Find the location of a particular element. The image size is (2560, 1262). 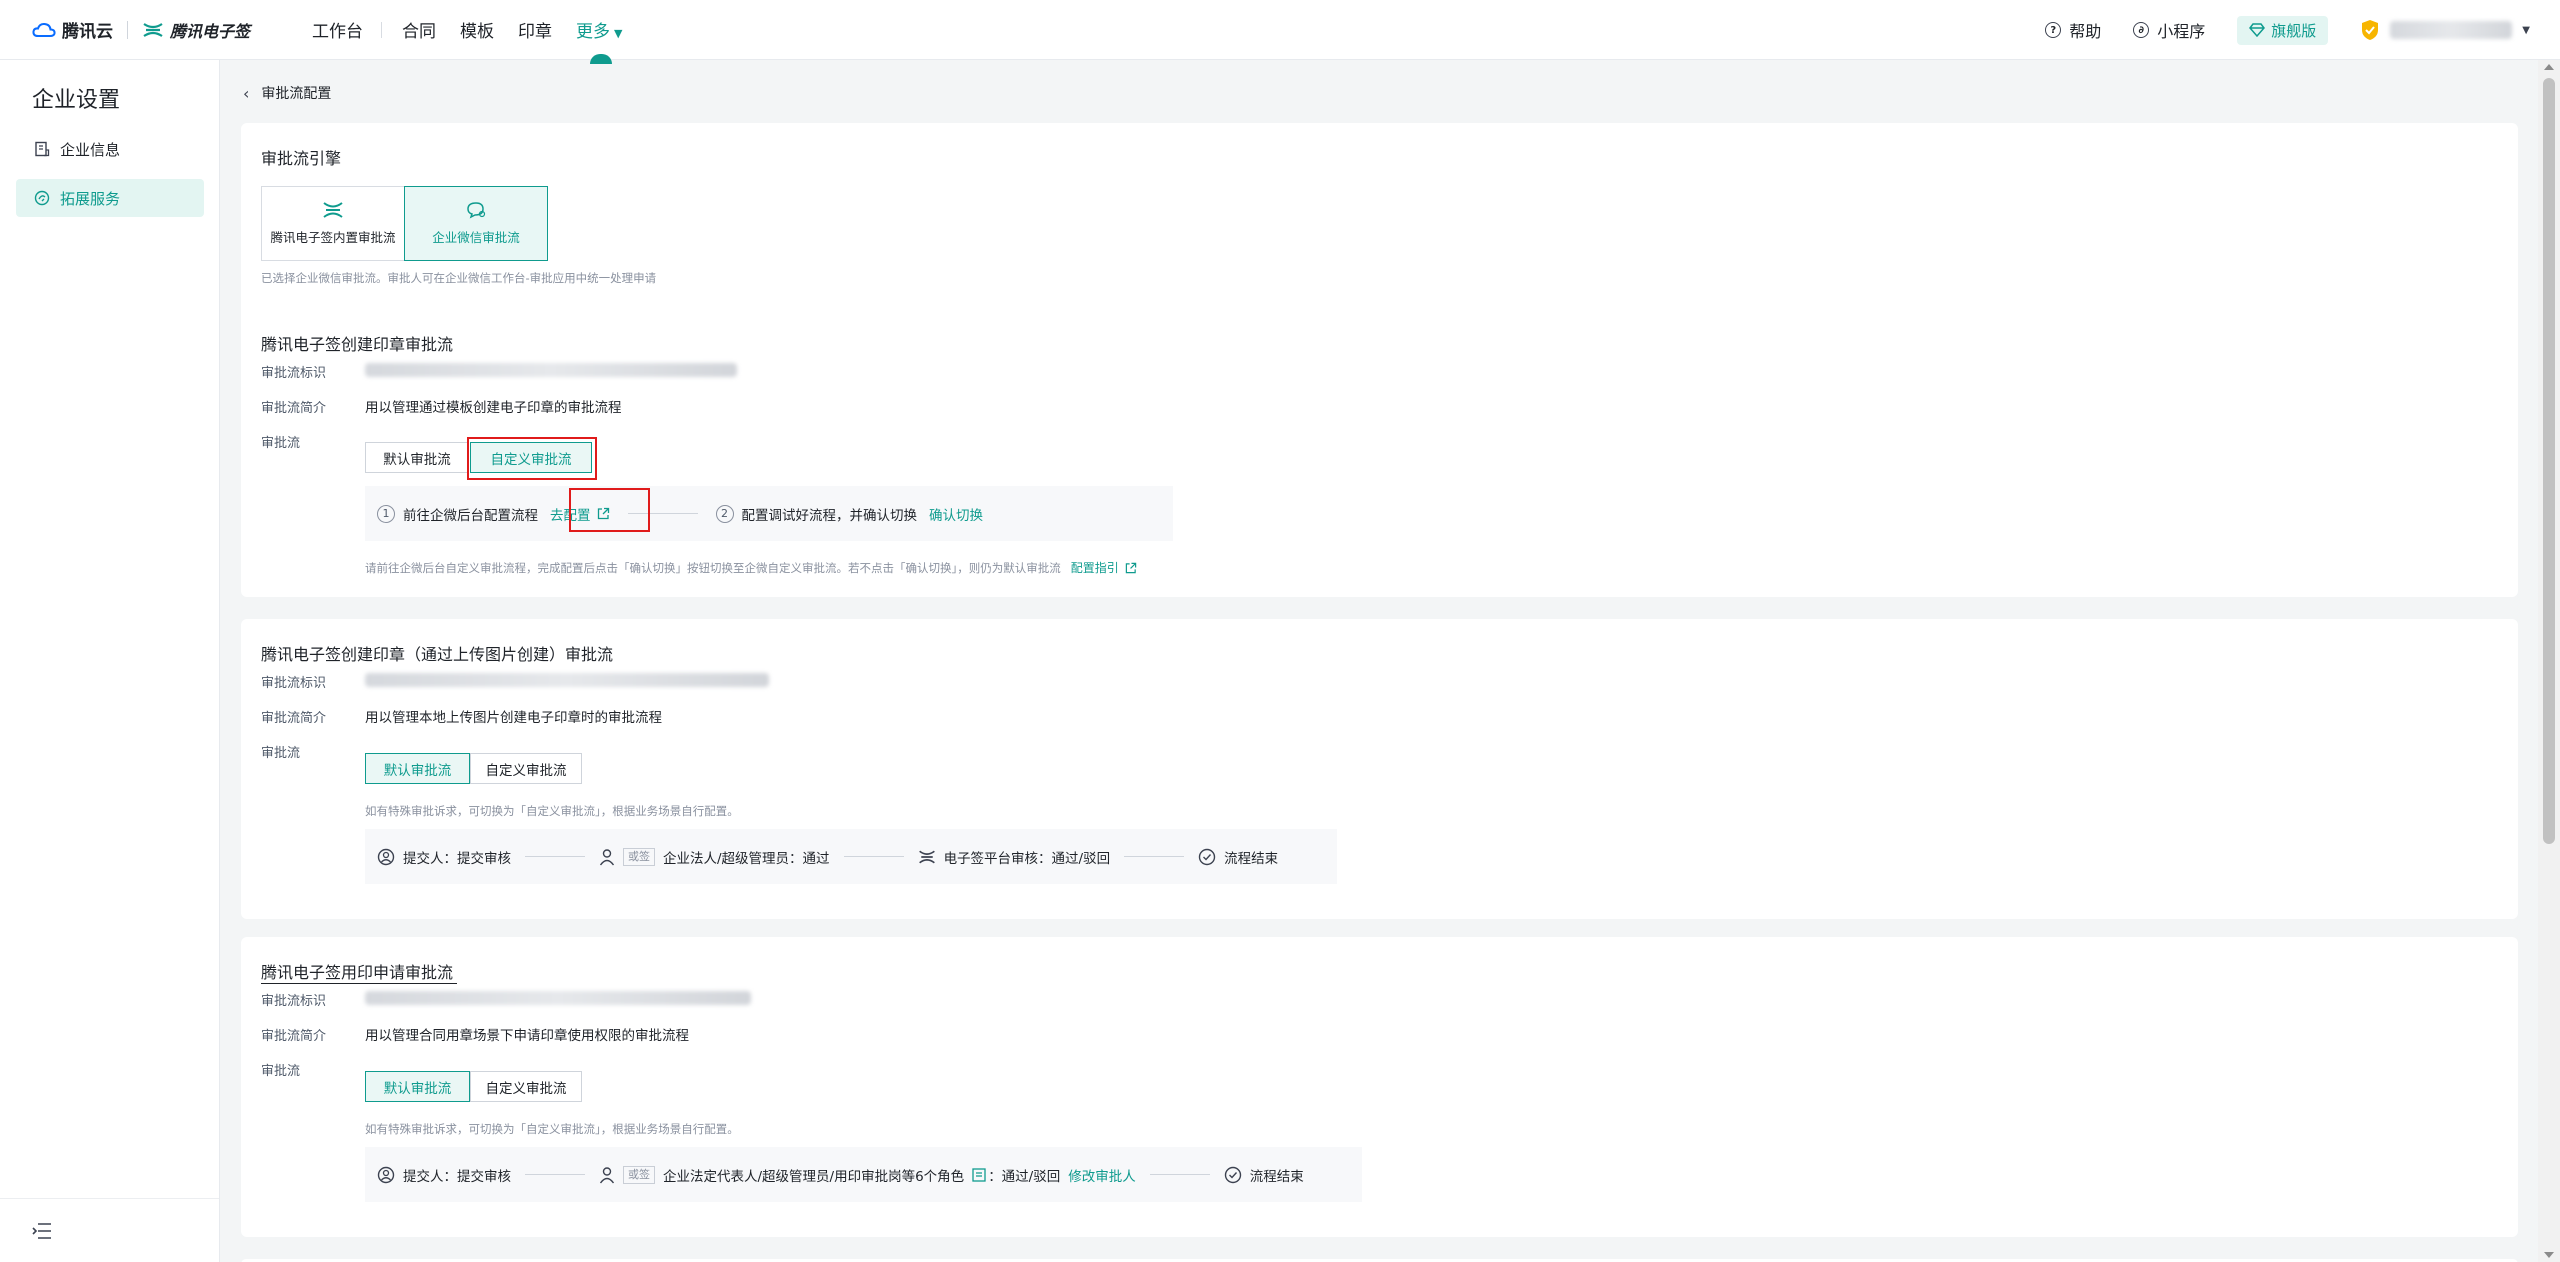

config-guide-link: 配置指引 is located at coordinates (1104, 567).